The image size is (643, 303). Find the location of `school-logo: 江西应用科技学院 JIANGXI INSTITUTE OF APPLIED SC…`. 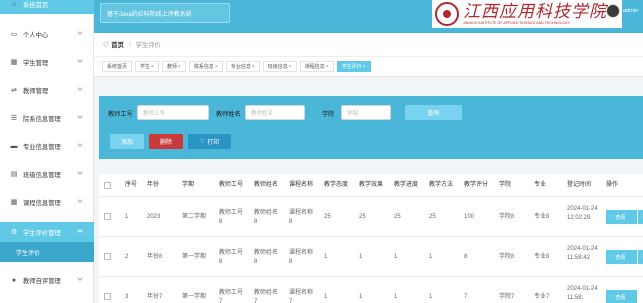

school-logo: 江西应用科技学院 JIANGXI INSTITUTE OF APPLIED SC… is located at coordinates (527, 14).